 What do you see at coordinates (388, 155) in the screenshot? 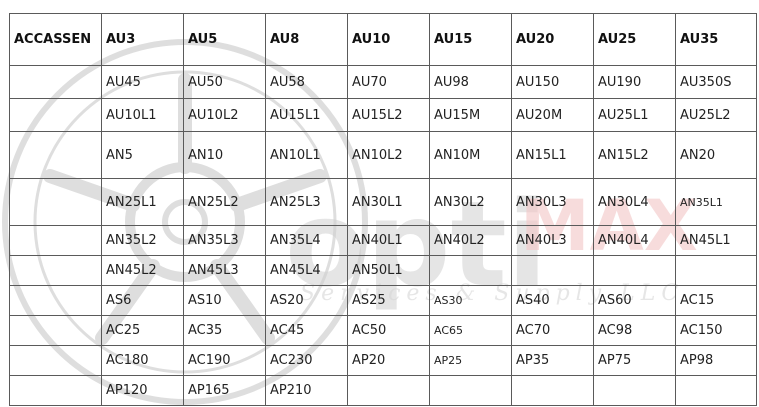
I see `table-cell: AN10L2` at bounding box center [388, 155].